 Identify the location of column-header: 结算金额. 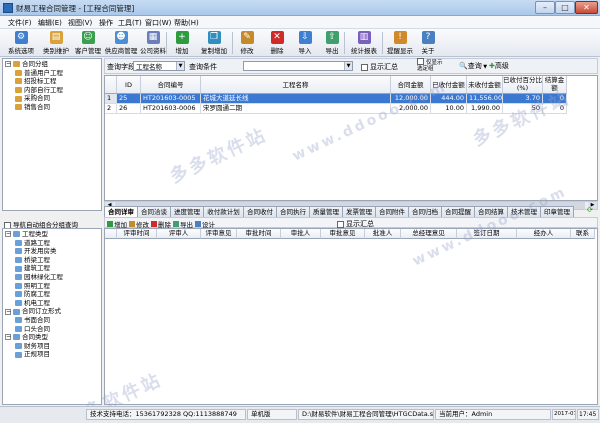
(555, 85).